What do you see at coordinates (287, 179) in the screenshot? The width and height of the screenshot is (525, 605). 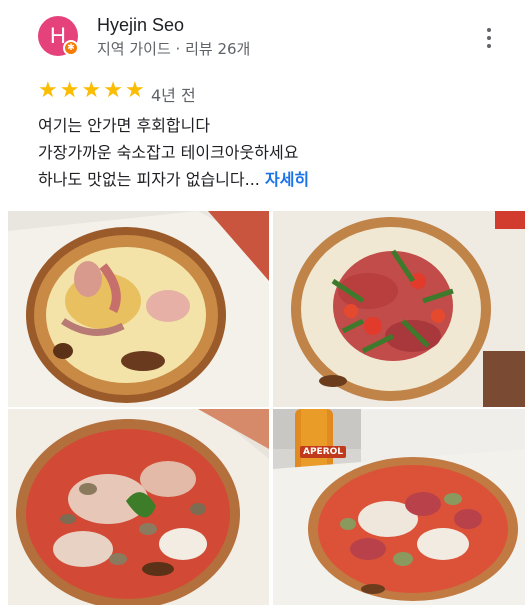 I see `more-link: 자세히` at bounding box center [287, 179].